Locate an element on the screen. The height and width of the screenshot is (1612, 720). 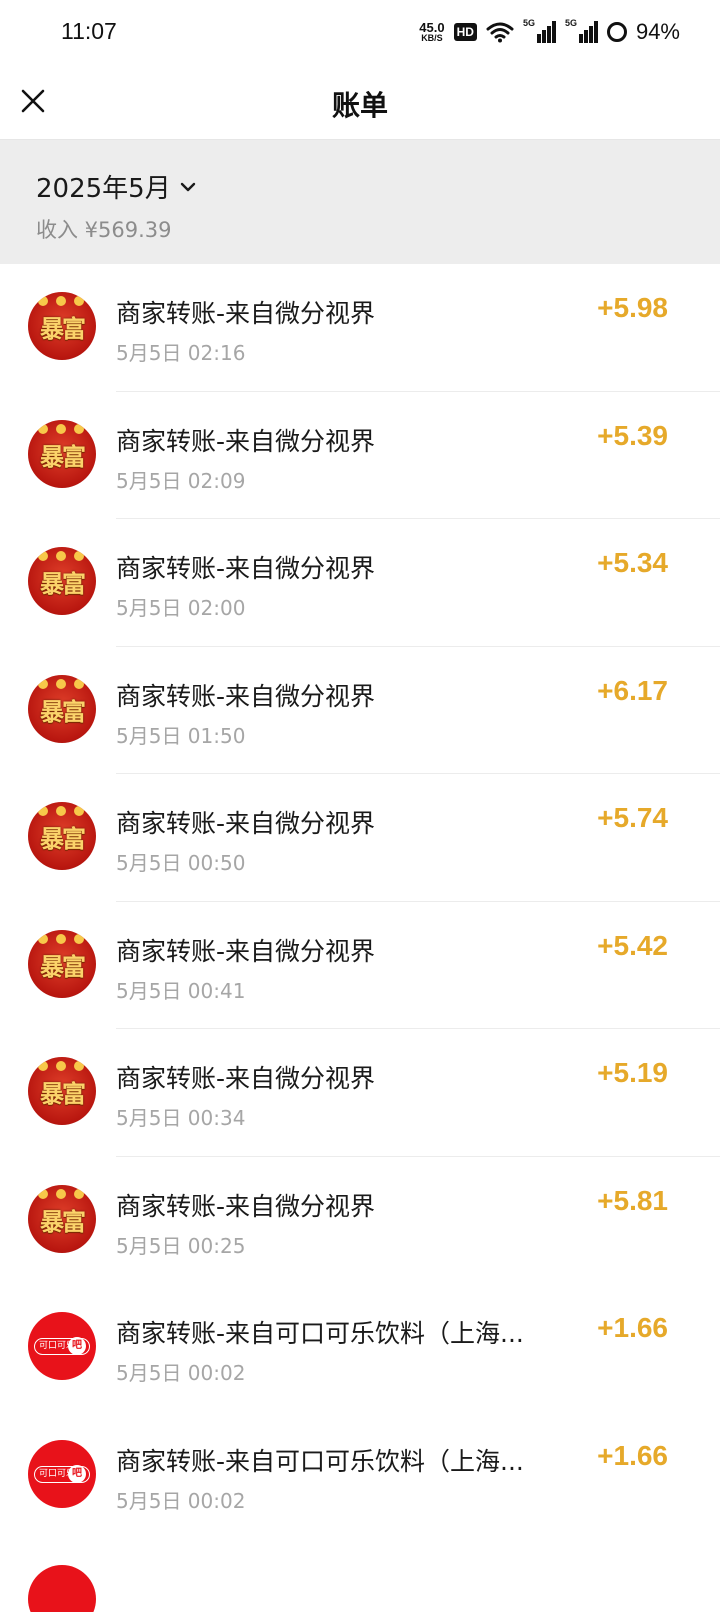
transaction-amount: +5.42 is located at coordinates (632, 945).